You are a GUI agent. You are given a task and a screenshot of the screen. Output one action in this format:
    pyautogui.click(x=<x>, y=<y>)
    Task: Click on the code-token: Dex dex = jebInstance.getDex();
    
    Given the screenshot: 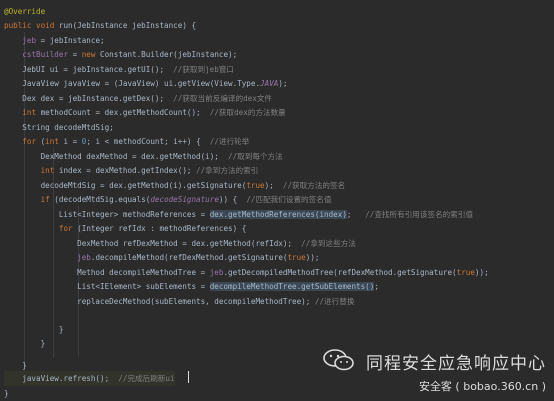 What is the action you would take?
    pyautogui.click(x=89, y=98)
    